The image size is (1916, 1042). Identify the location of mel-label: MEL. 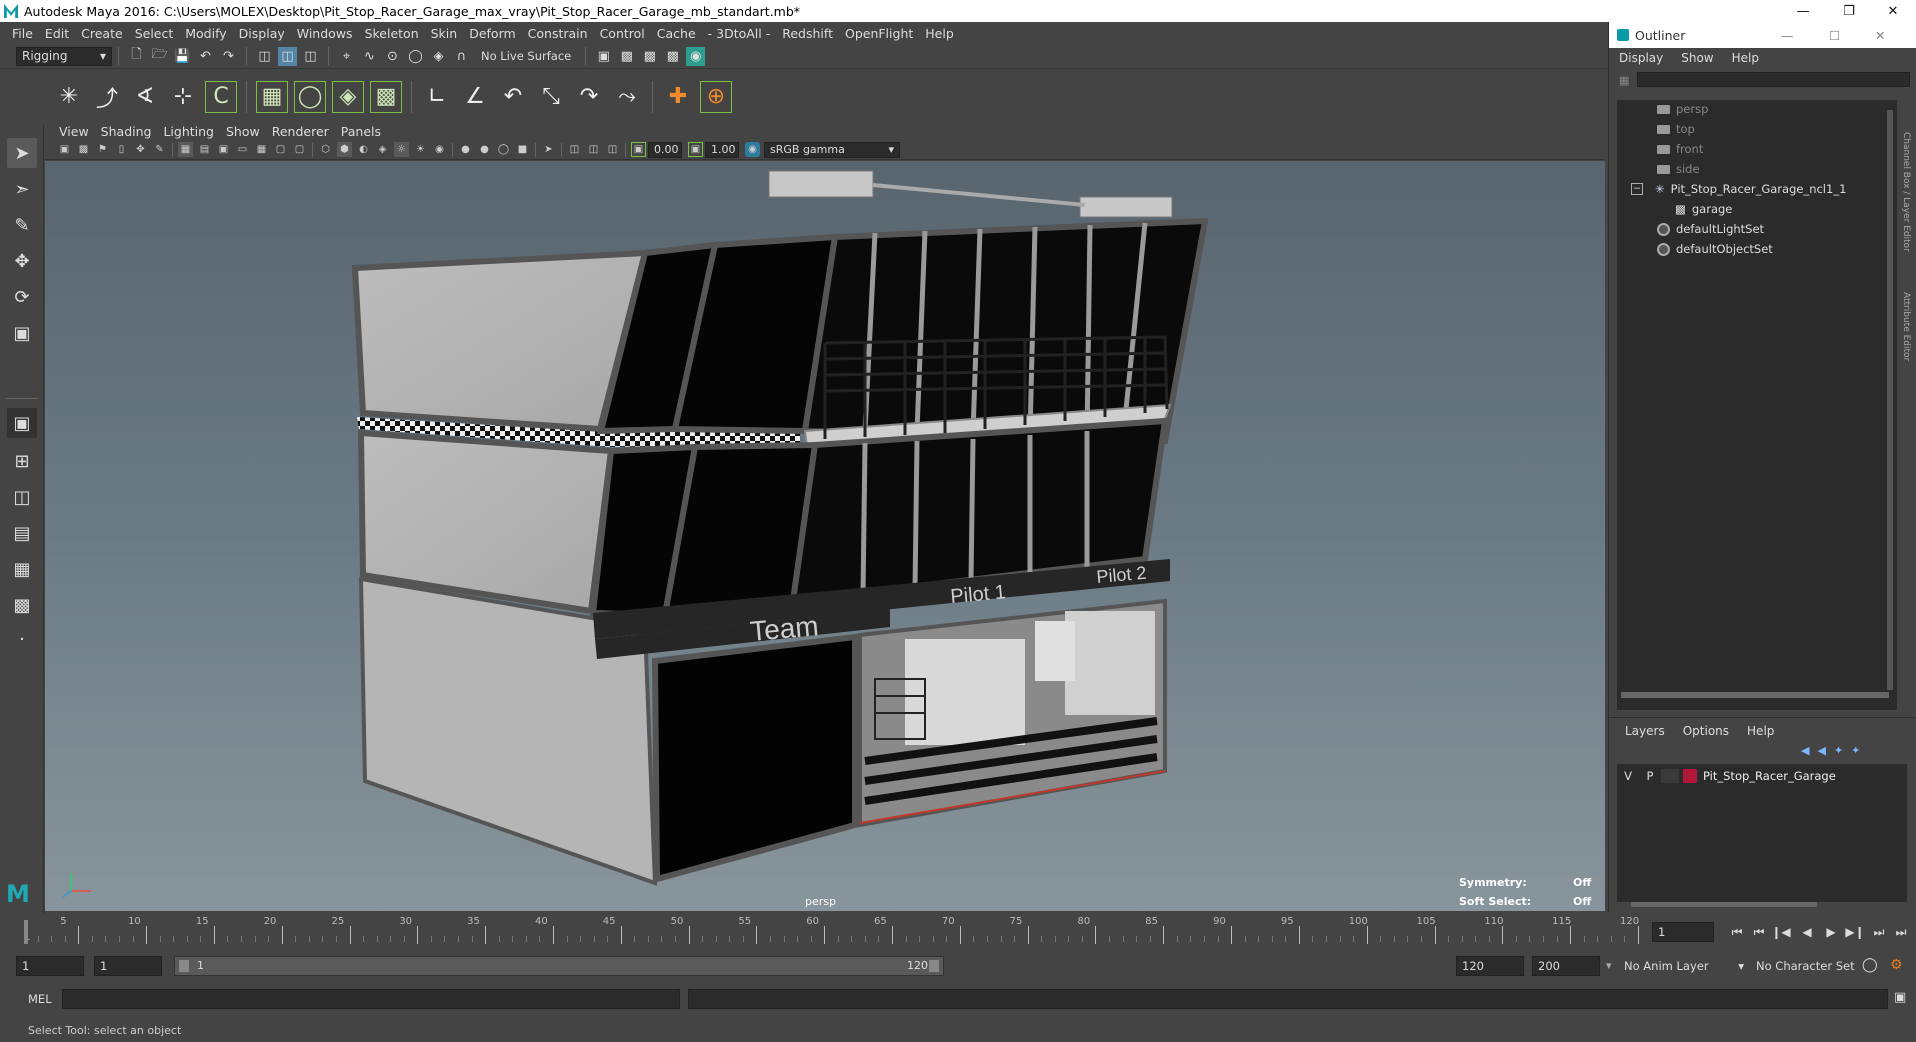
(40, 999).